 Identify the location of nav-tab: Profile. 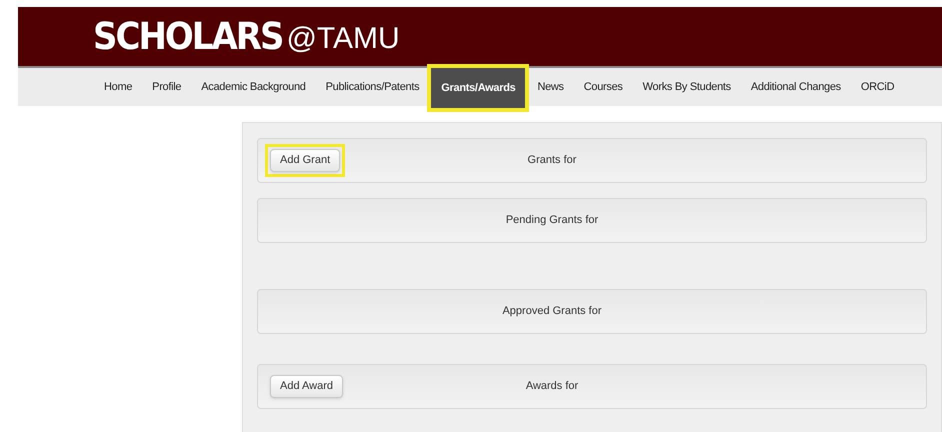
(167, 87).